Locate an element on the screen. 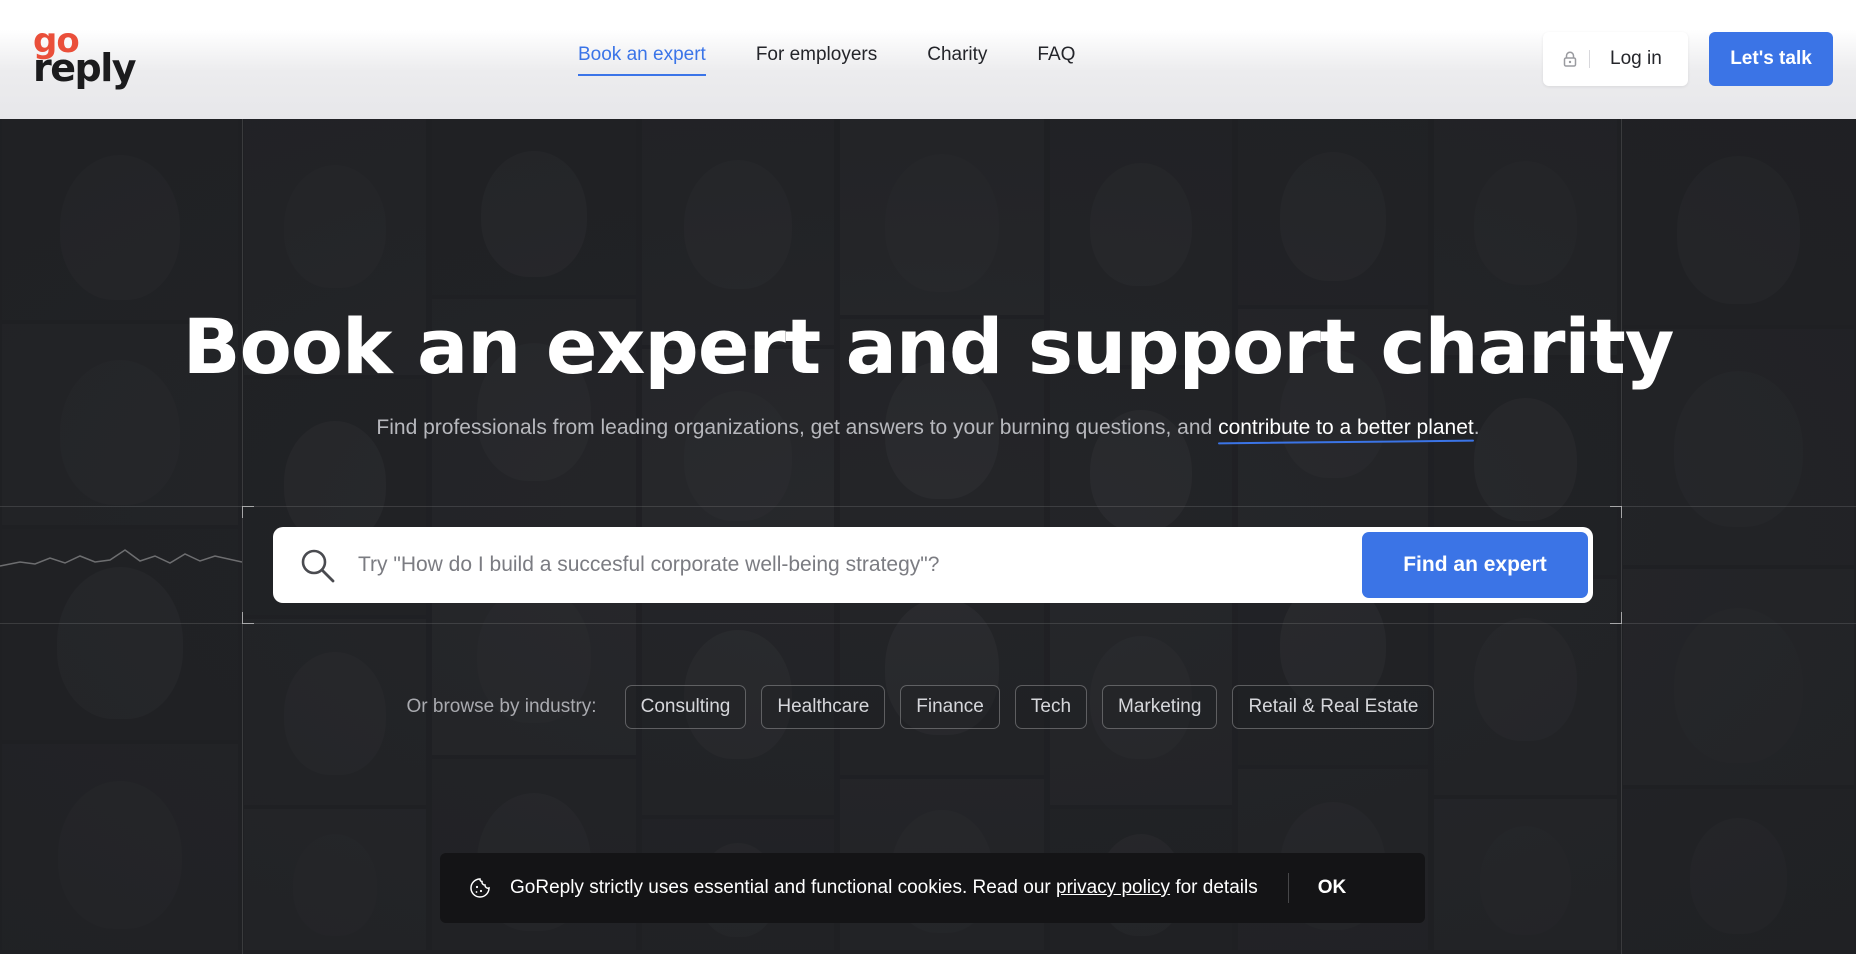 Image resolution: width=1856 pixels, height=954 pixels. privacy-policy-link: privacy policy is located at coordinates (1113, 887).